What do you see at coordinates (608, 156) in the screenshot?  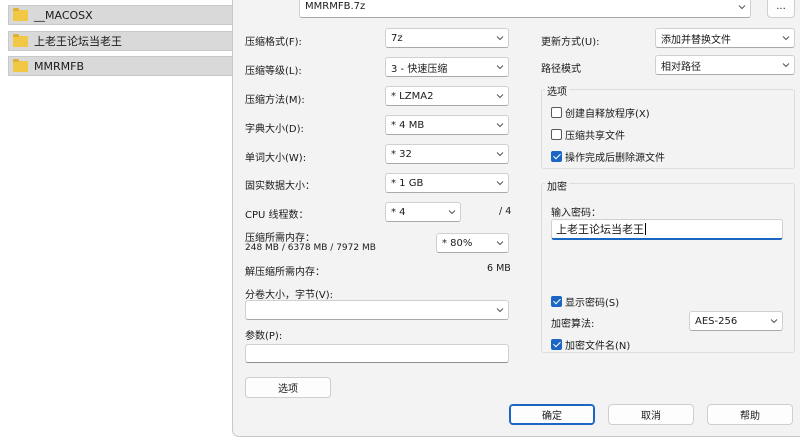 I see `delete-after-checkbox: 操作完成后删除源文件` at bounding box center [608, 156].